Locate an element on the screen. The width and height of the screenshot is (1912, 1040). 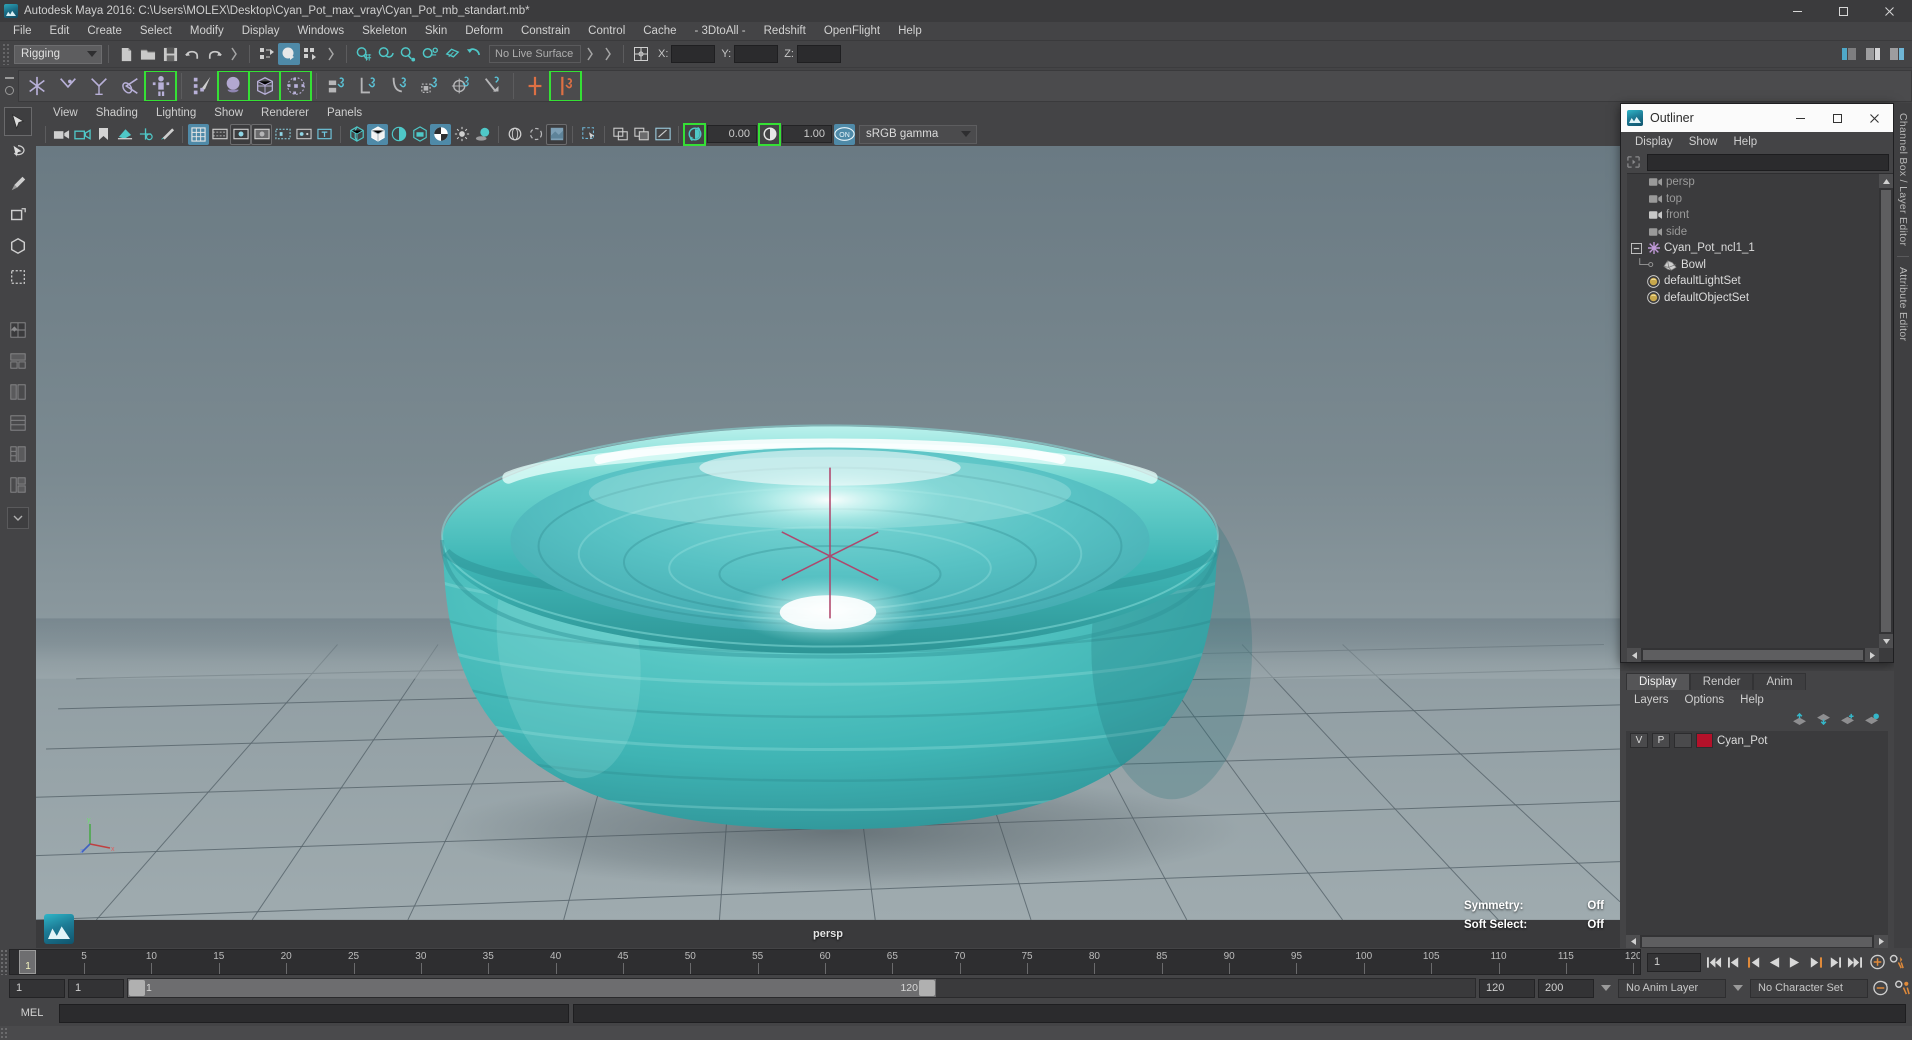
animation-preferences-button is located at coordinates (1896, 962).